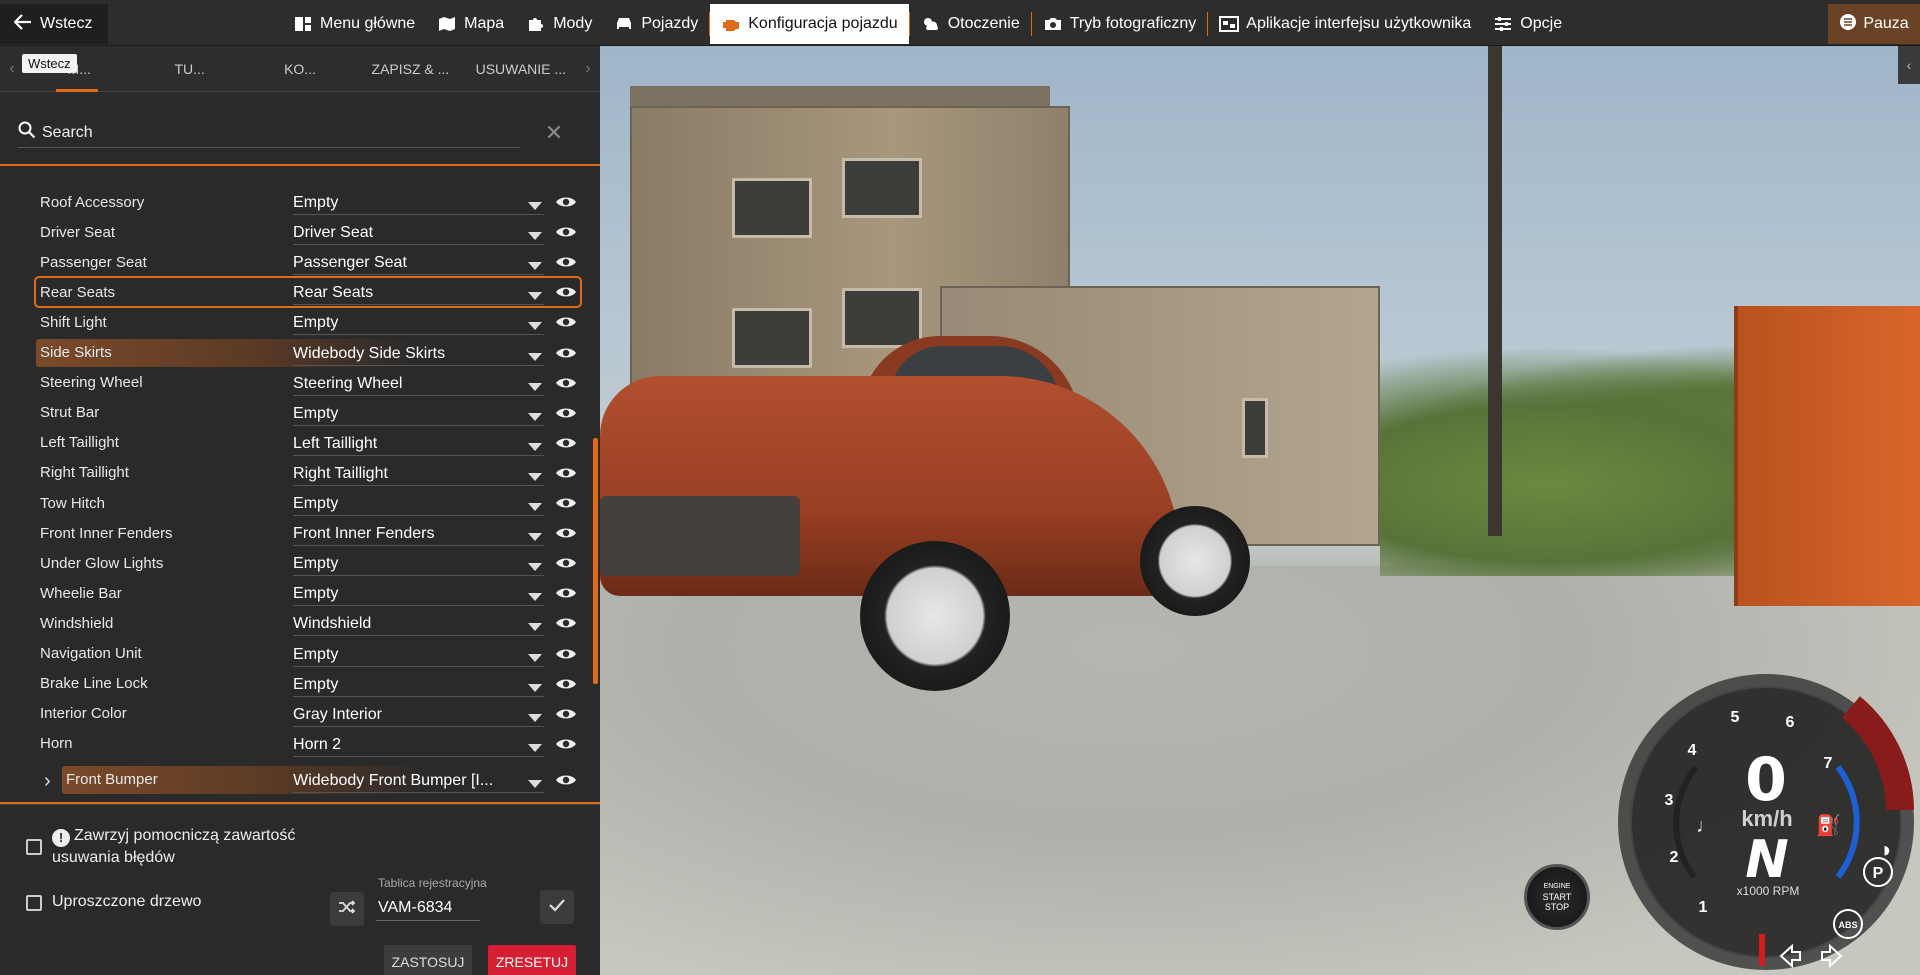 The height and width of the screenshot is (975, 1920). What do you see at coordinates (354, 24) in the screenshot?
I see `nav-main-menu: Menu główne` at bounding box center [354, 24].